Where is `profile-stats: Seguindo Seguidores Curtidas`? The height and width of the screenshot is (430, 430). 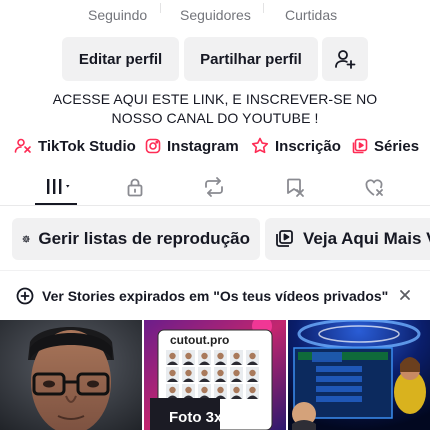 profile-stats: Seguindo Seguidores Curtidas is located at coordinates (215, 15).